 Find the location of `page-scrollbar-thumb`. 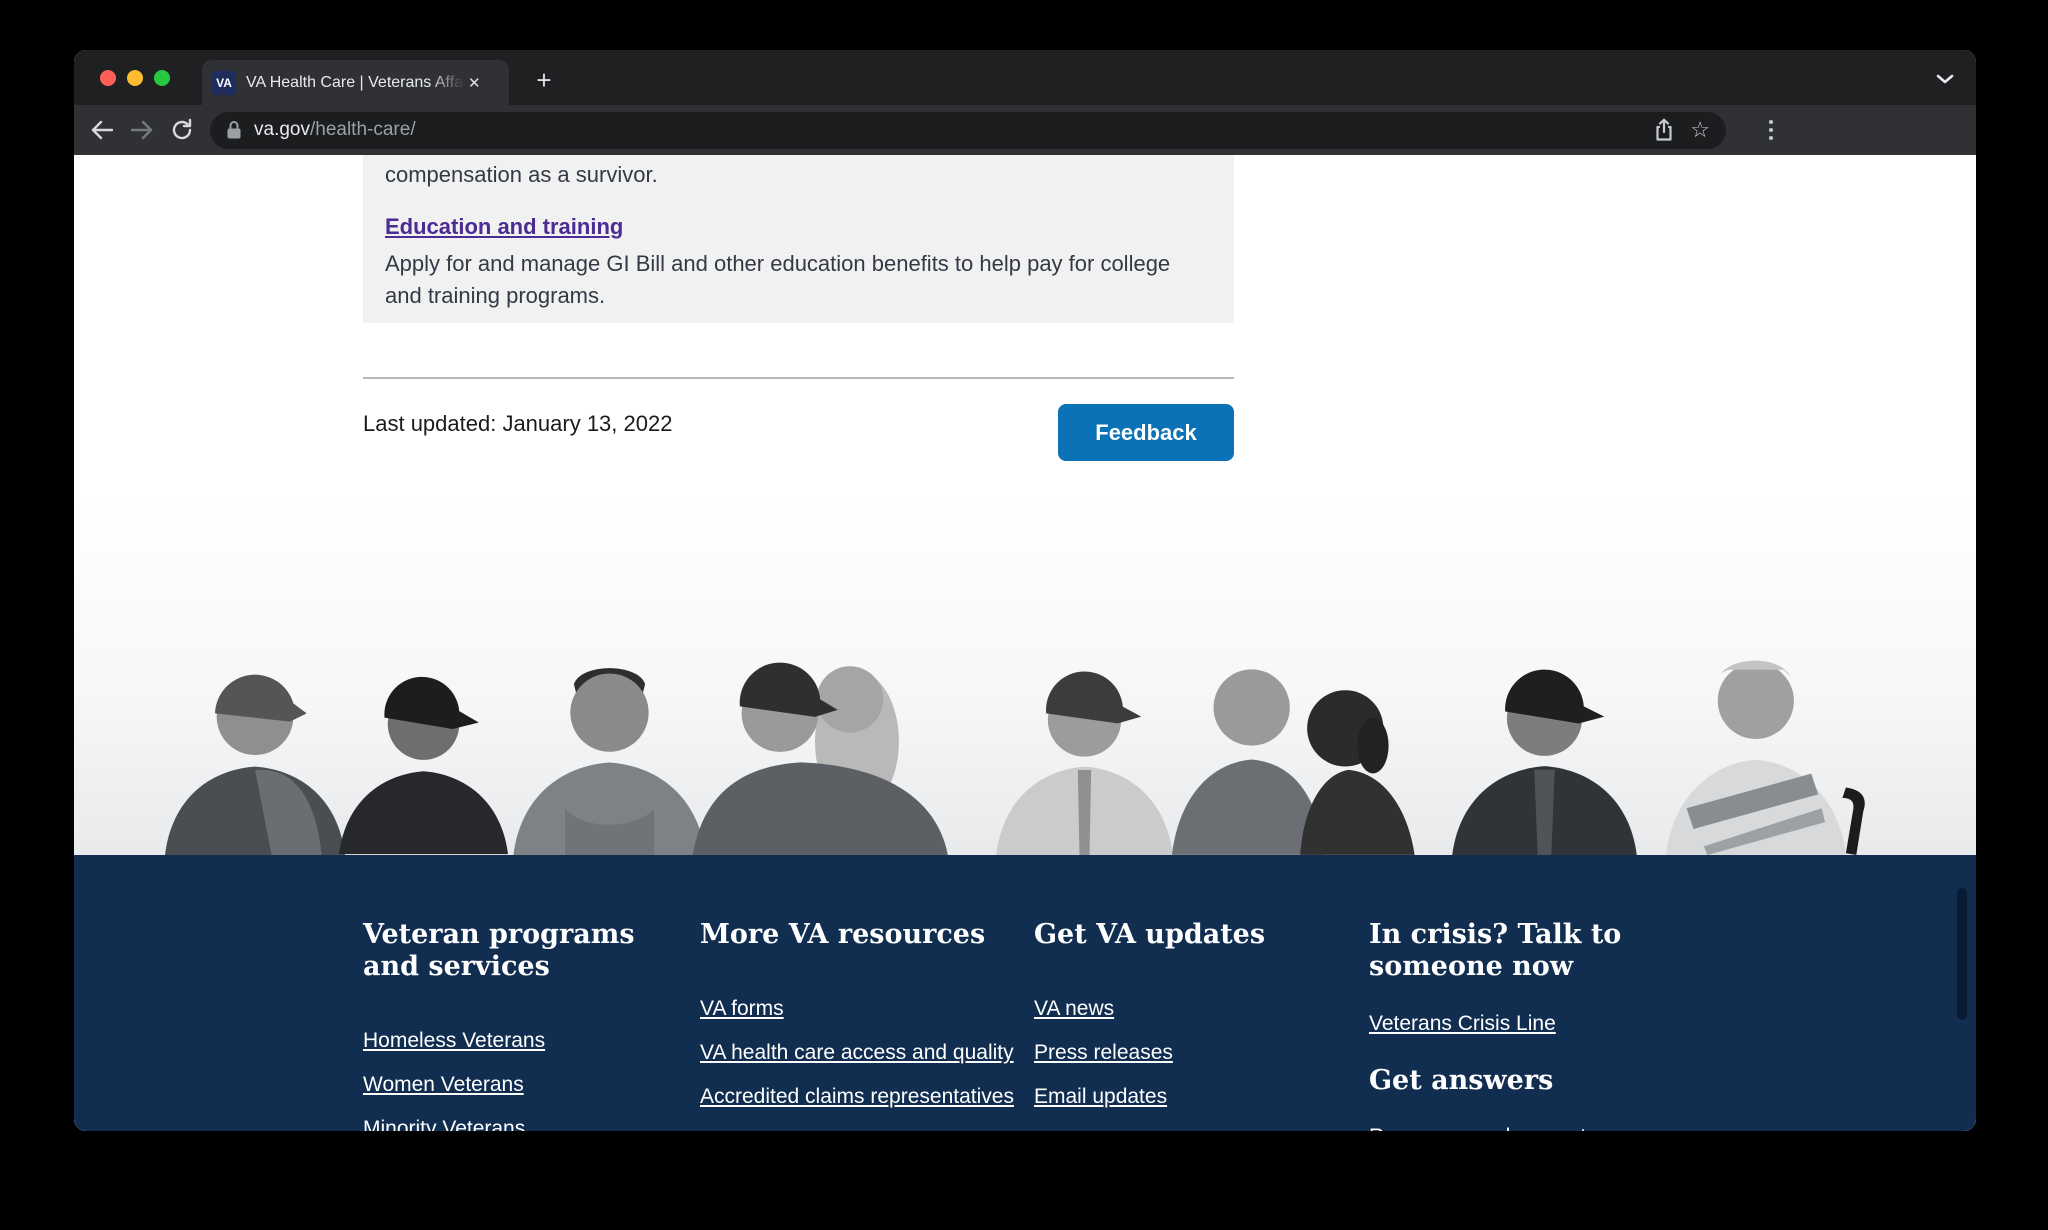

page-scrollbar-thumb is located at coordinates (1962, 954).